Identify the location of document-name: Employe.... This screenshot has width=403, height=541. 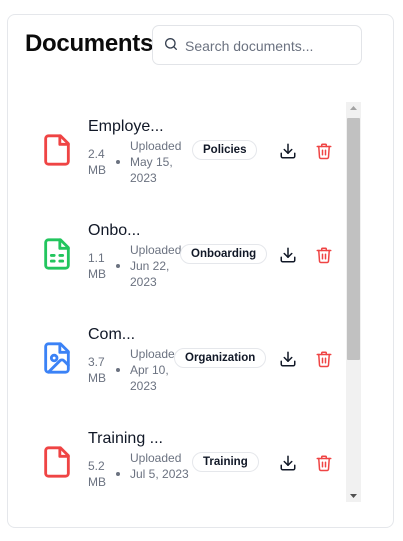
(126, 127).